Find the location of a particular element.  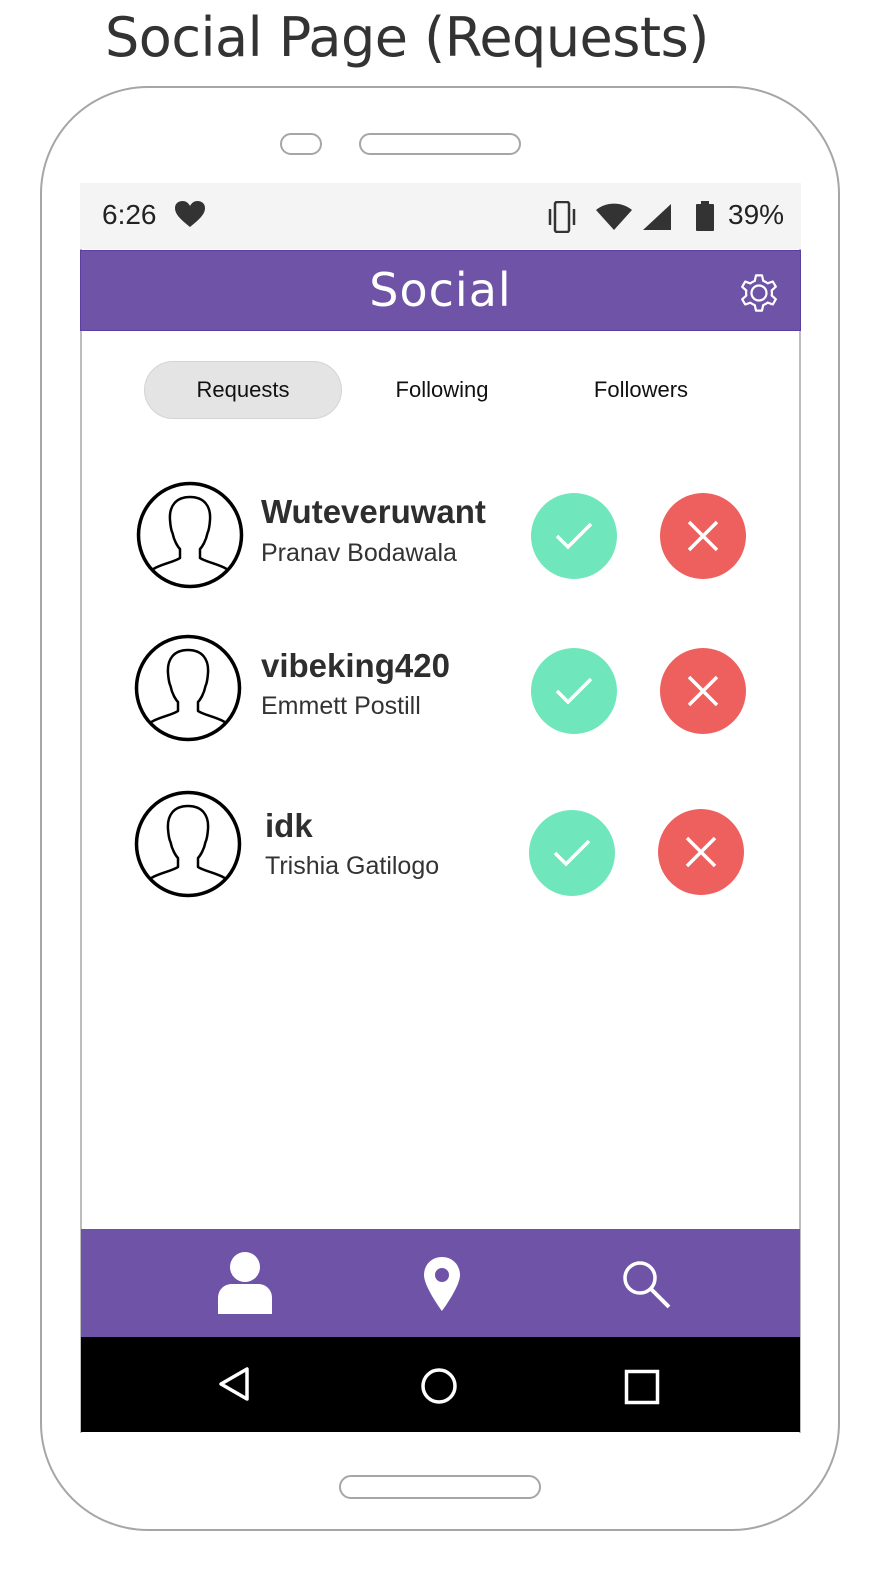

app-title: Social is located at coordinates (440, 290).